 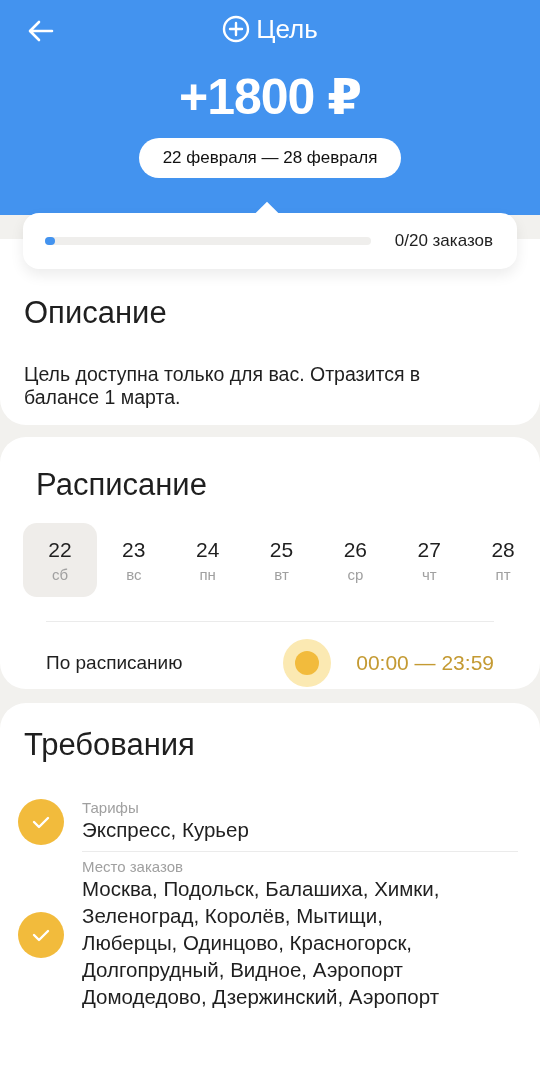 I want to click on time-range: 00:00 — 23:59, so click(x=425, y=663).